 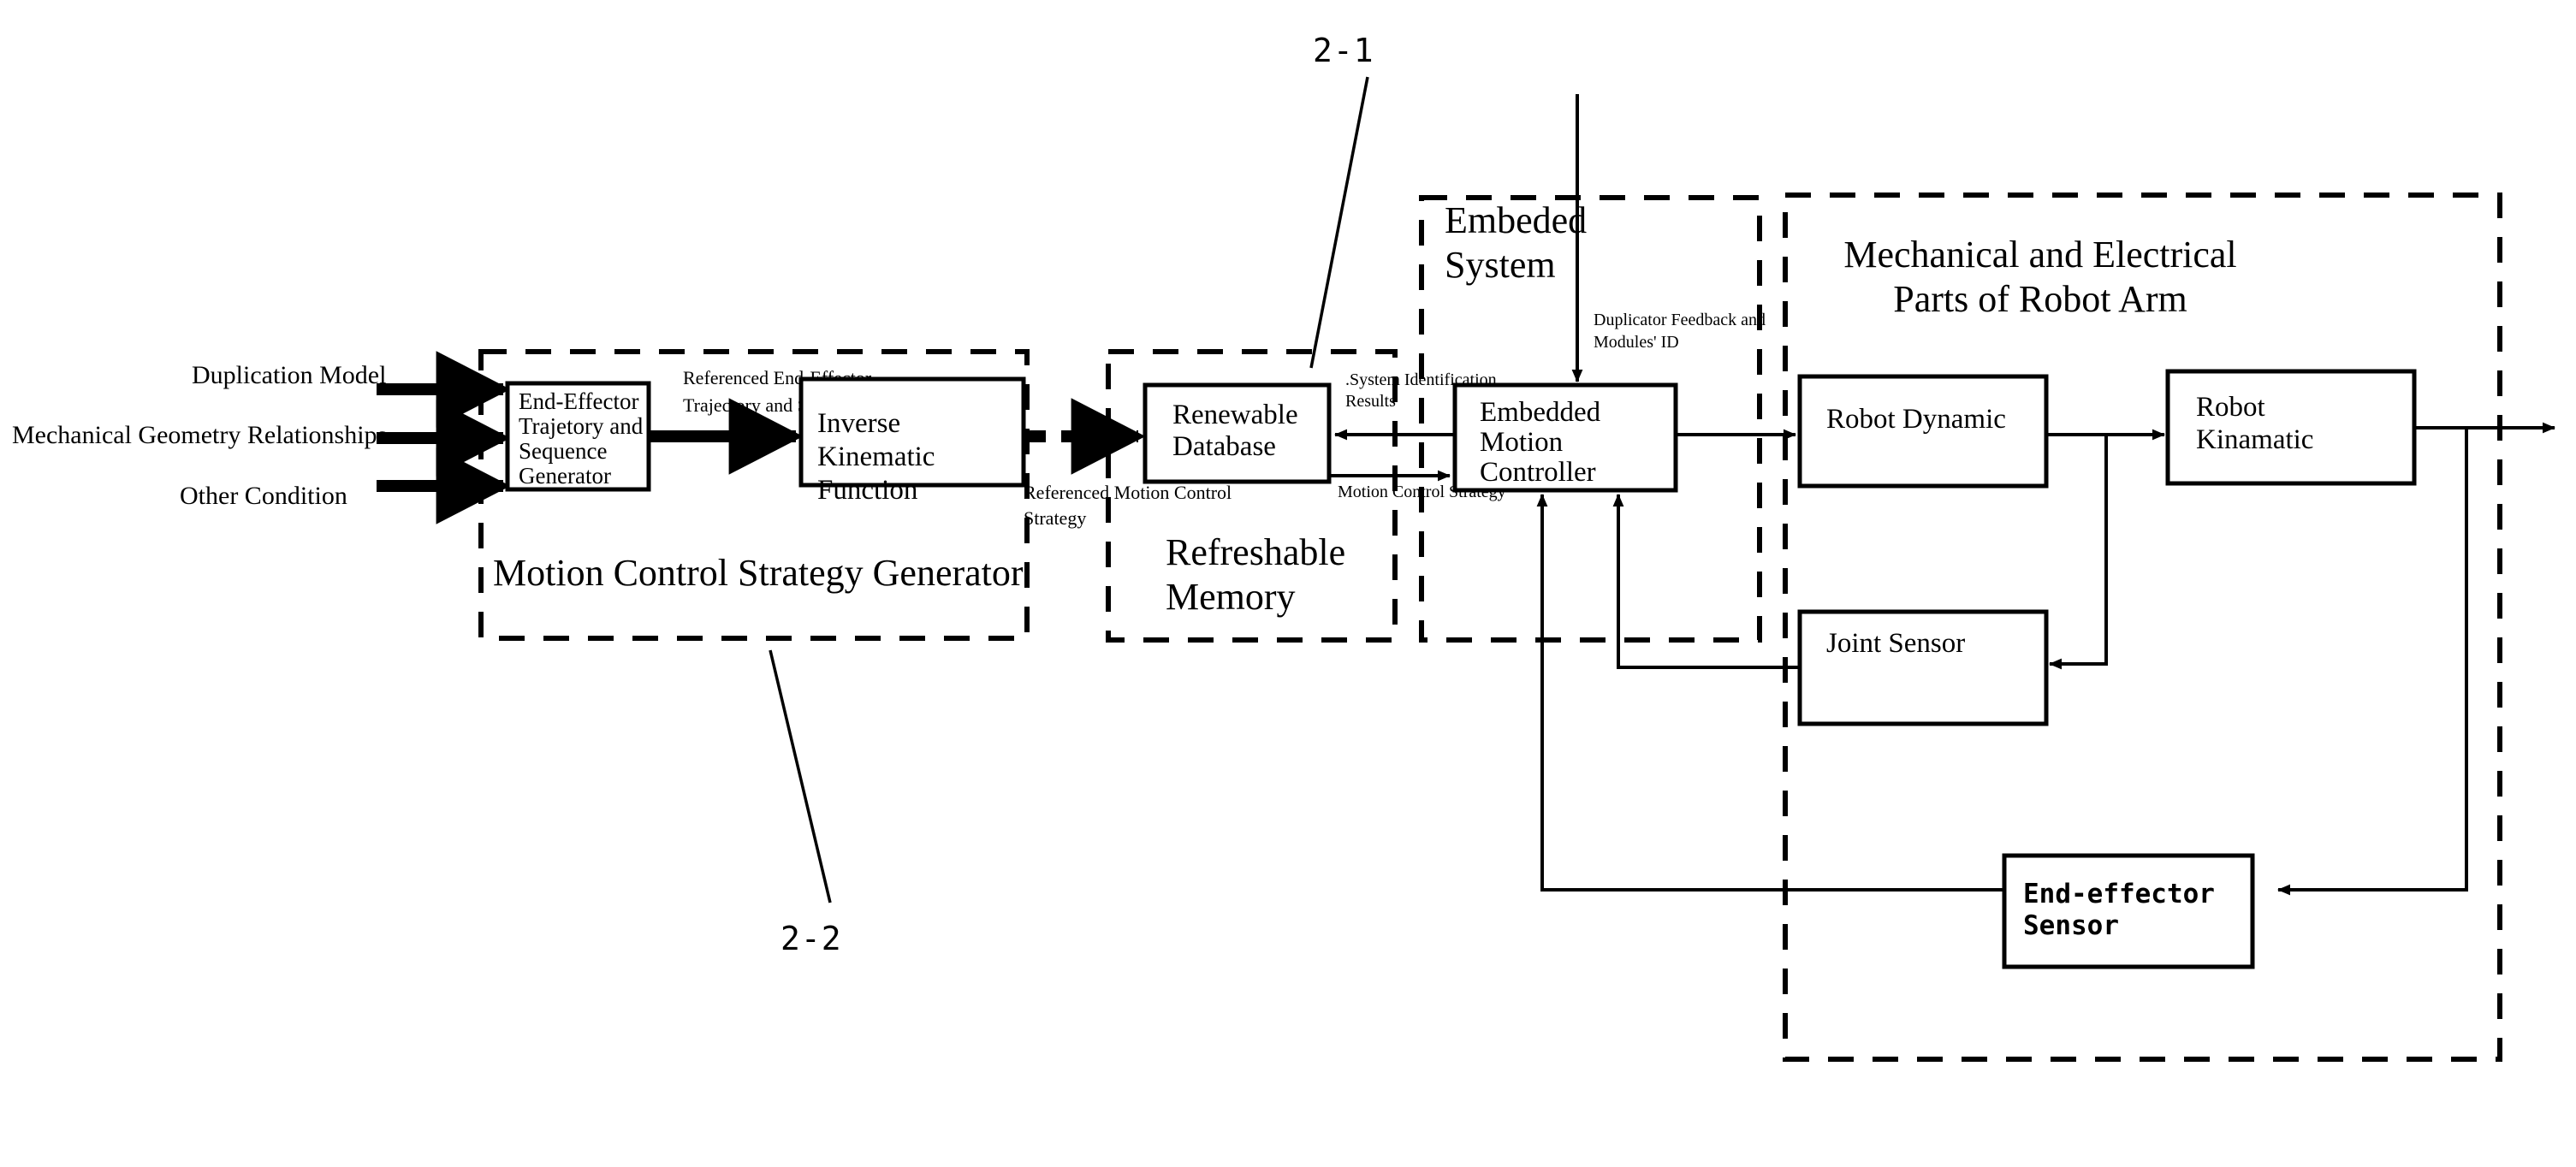 What do you see at coordinates (858, 424) in the screenshot?
I see `block-inverse-kinematic-line1: Inverse` at bounding box center [858, 424].